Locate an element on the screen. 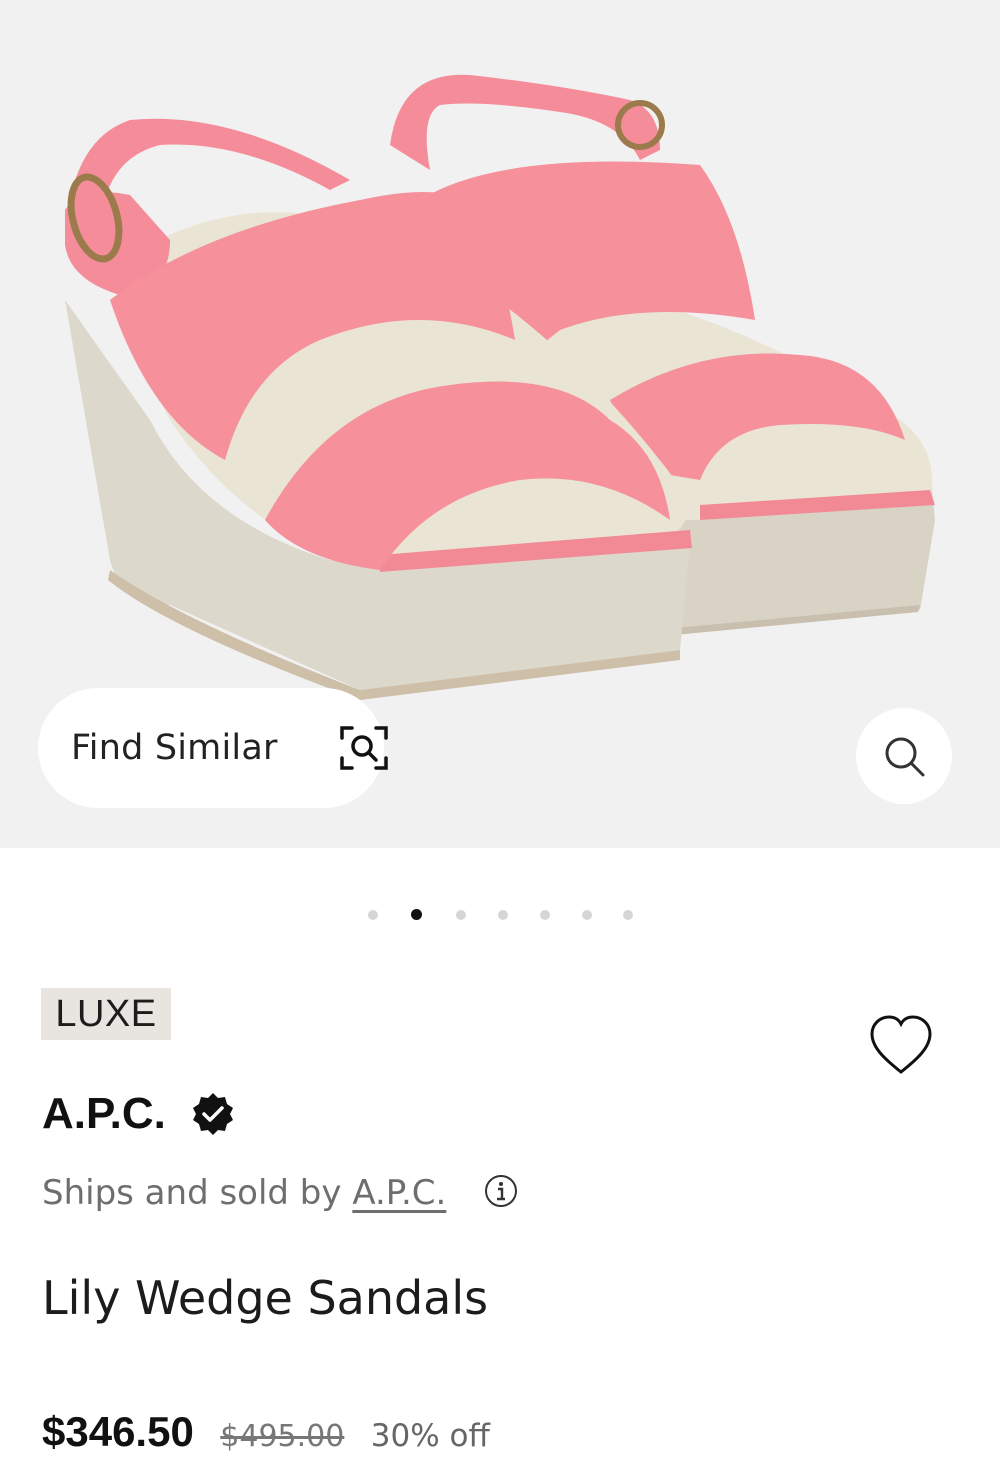  zoom-button is located at coordinates (904, 756).